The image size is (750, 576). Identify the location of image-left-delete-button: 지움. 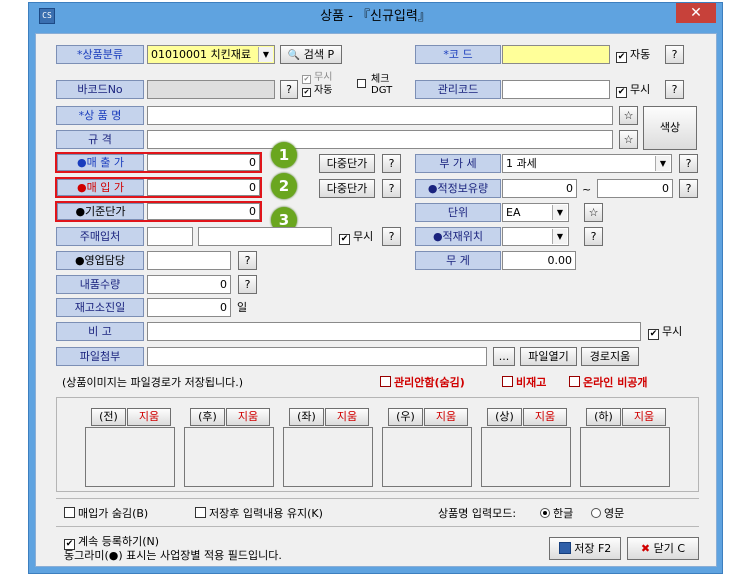
(347, 417).